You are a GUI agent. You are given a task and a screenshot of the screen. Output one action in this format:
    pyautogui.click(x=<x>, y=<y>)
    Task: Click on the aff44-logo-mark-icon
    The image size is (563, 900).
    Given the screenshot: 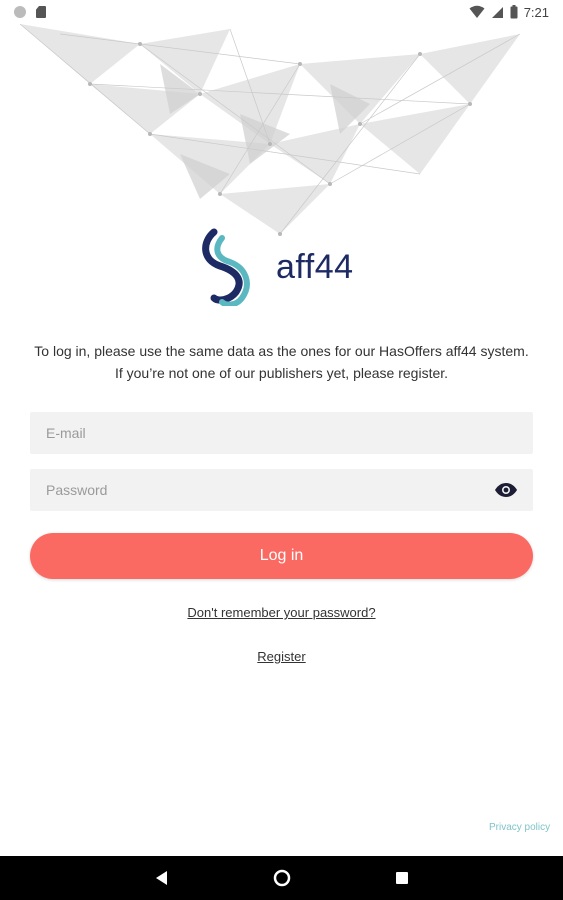 What is the action you would take?
    pyautogui.click(x=226, y=267)
    